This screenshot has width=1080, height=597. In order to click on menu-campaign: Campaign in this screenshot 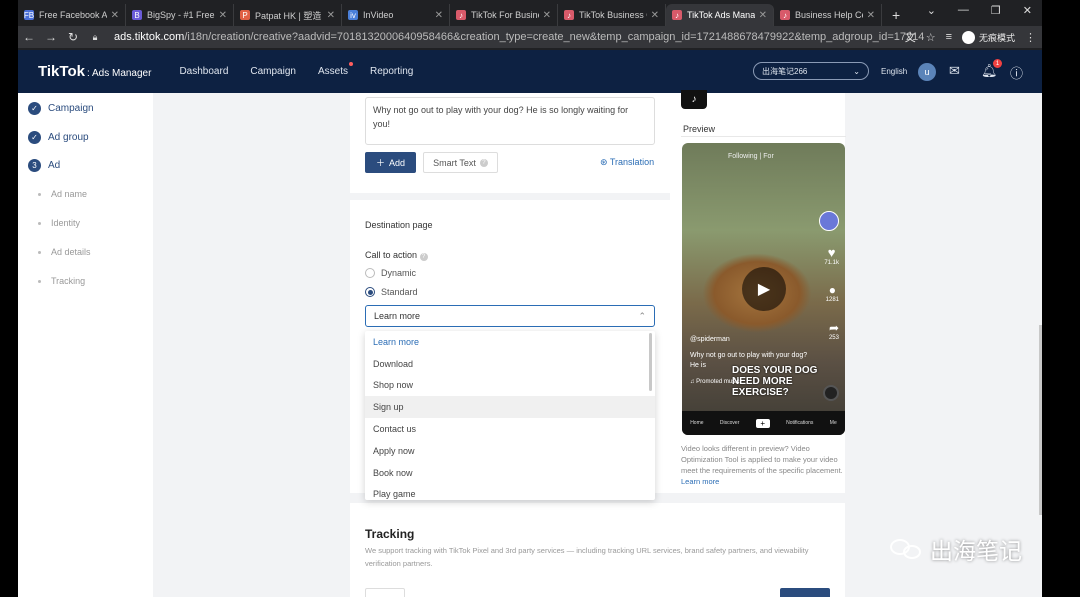, I will do `click(273, 71)`.